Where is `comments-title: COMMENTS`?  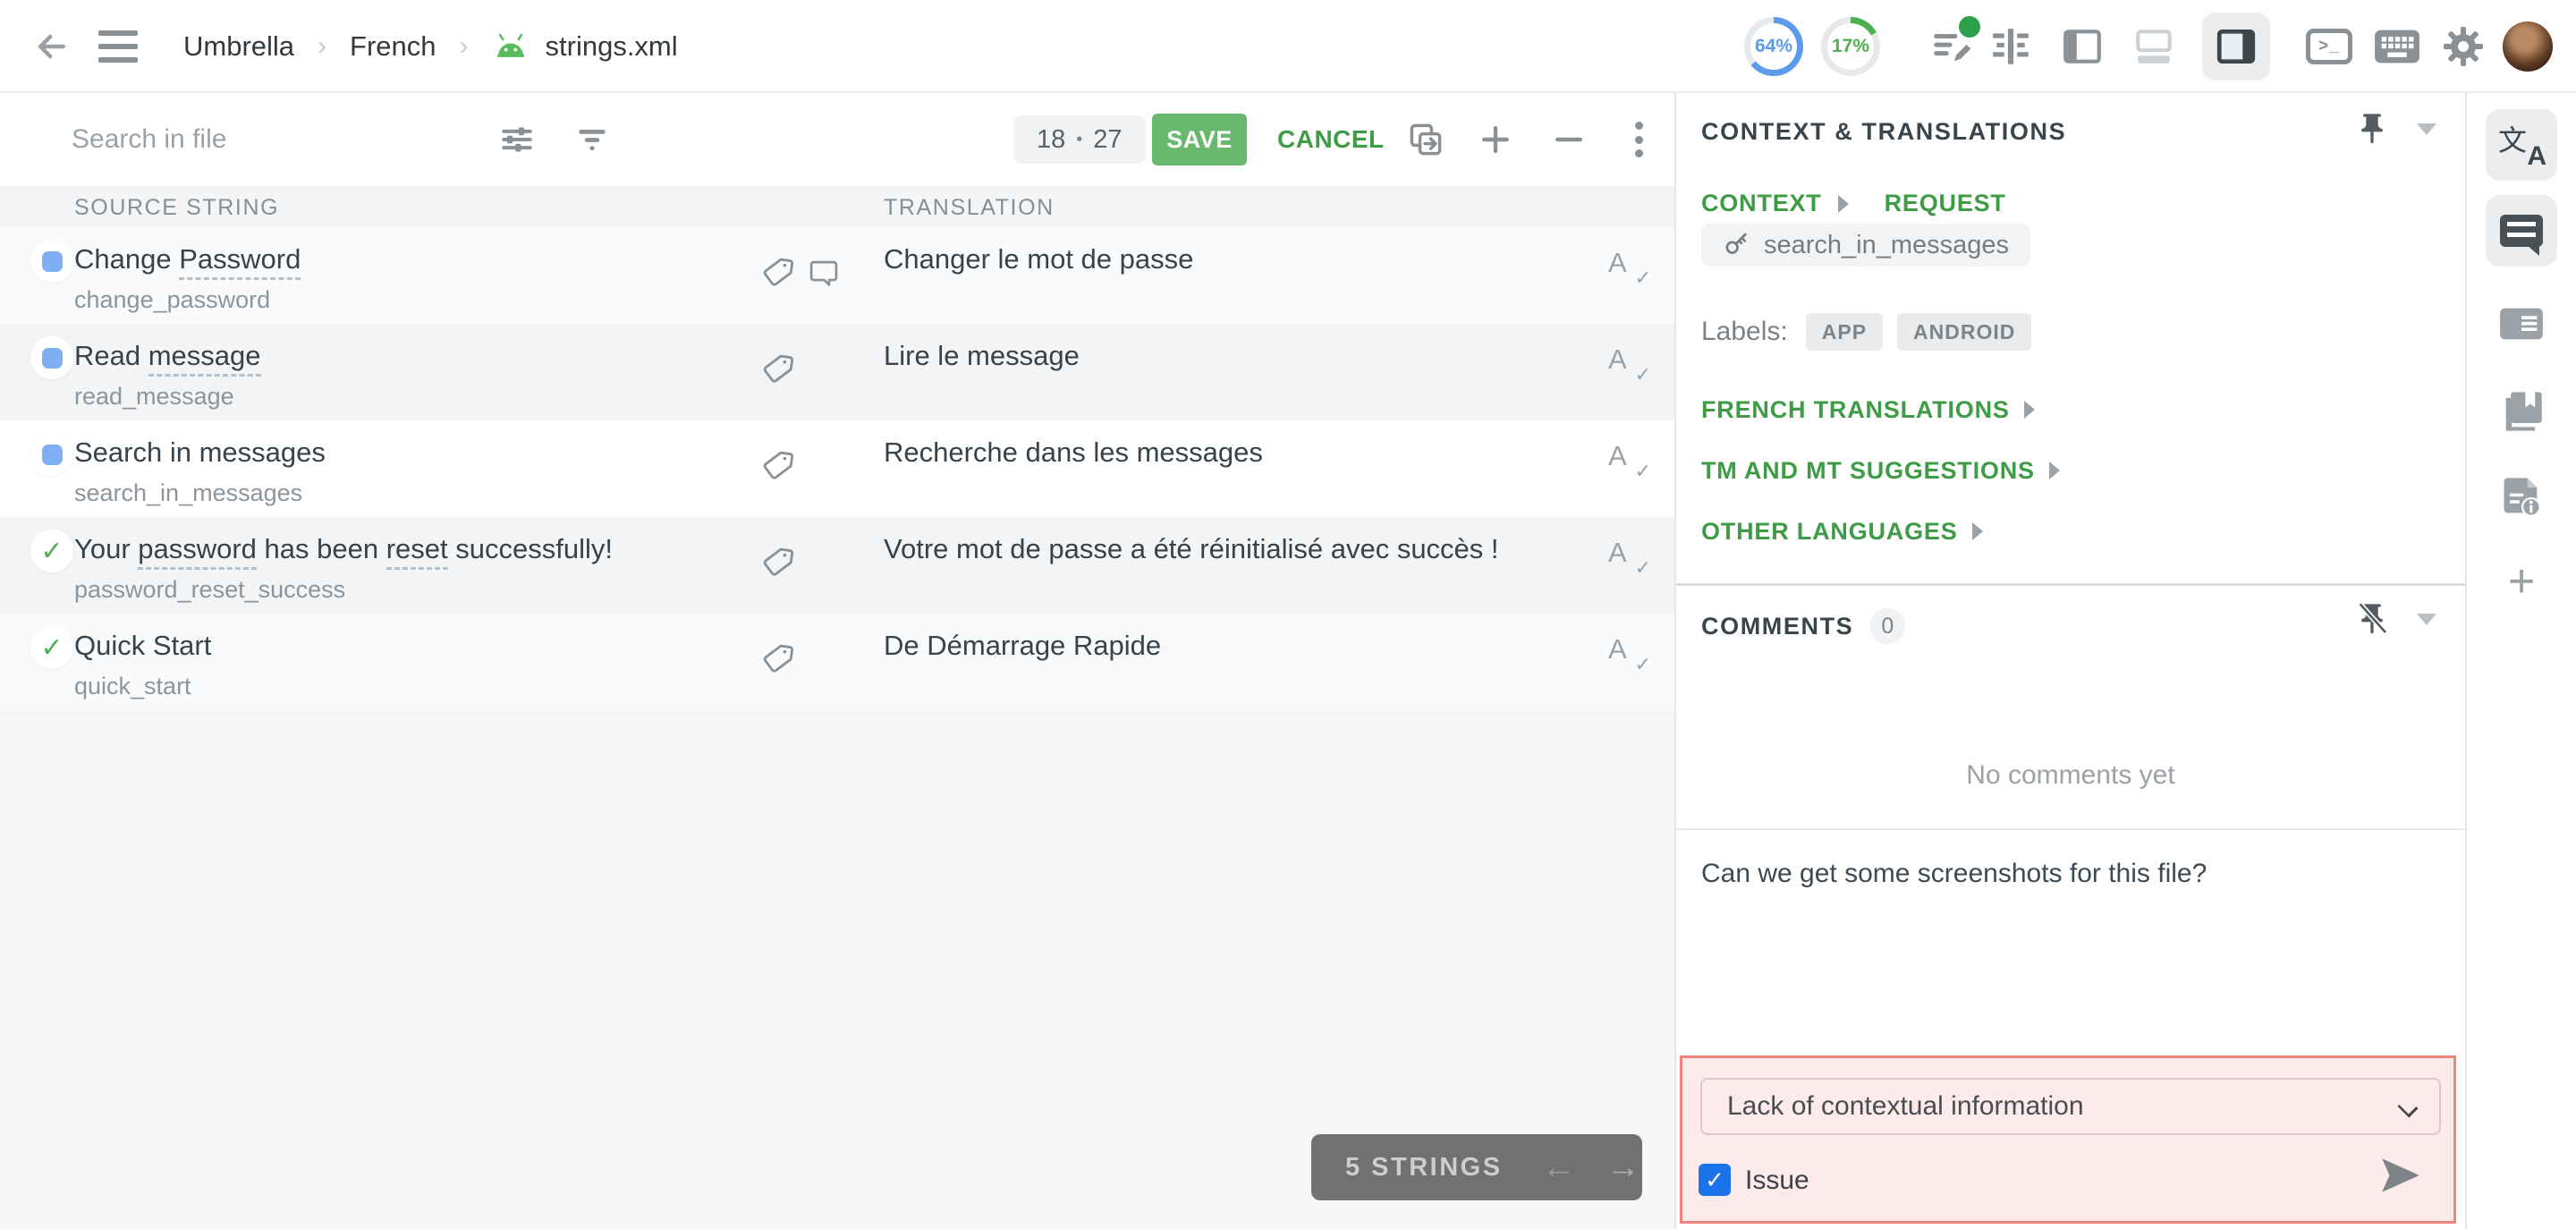 comments-title: COMMENTS is located at coordinates (1777, 626).